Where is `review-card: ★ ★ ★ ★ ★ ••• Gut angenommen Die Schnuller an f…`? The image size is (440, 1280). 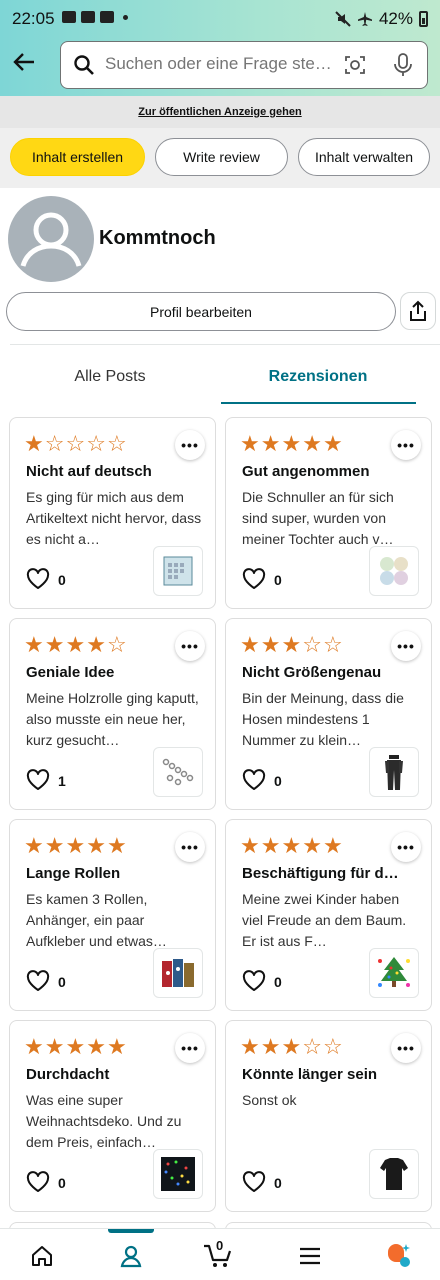
review-card: ★ ★ ★ ★ ★ ••• Gut angenommen Die Schnuller an f… is located at coordinates (328, 513).